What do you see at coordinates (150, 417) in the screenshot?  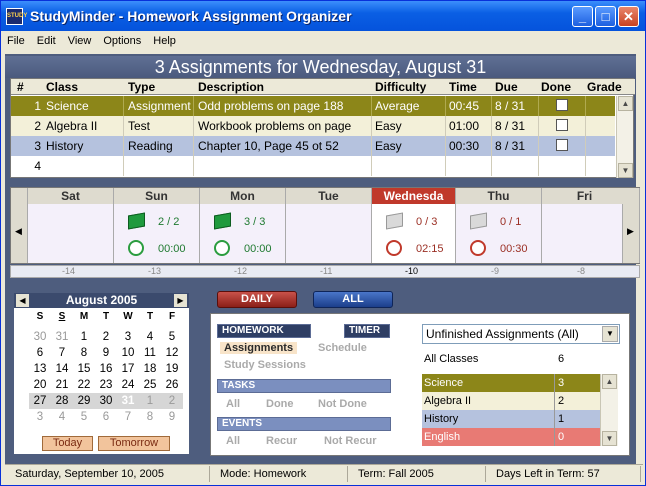 I see `calendar-day: 8` at bounding box center [150, 417].